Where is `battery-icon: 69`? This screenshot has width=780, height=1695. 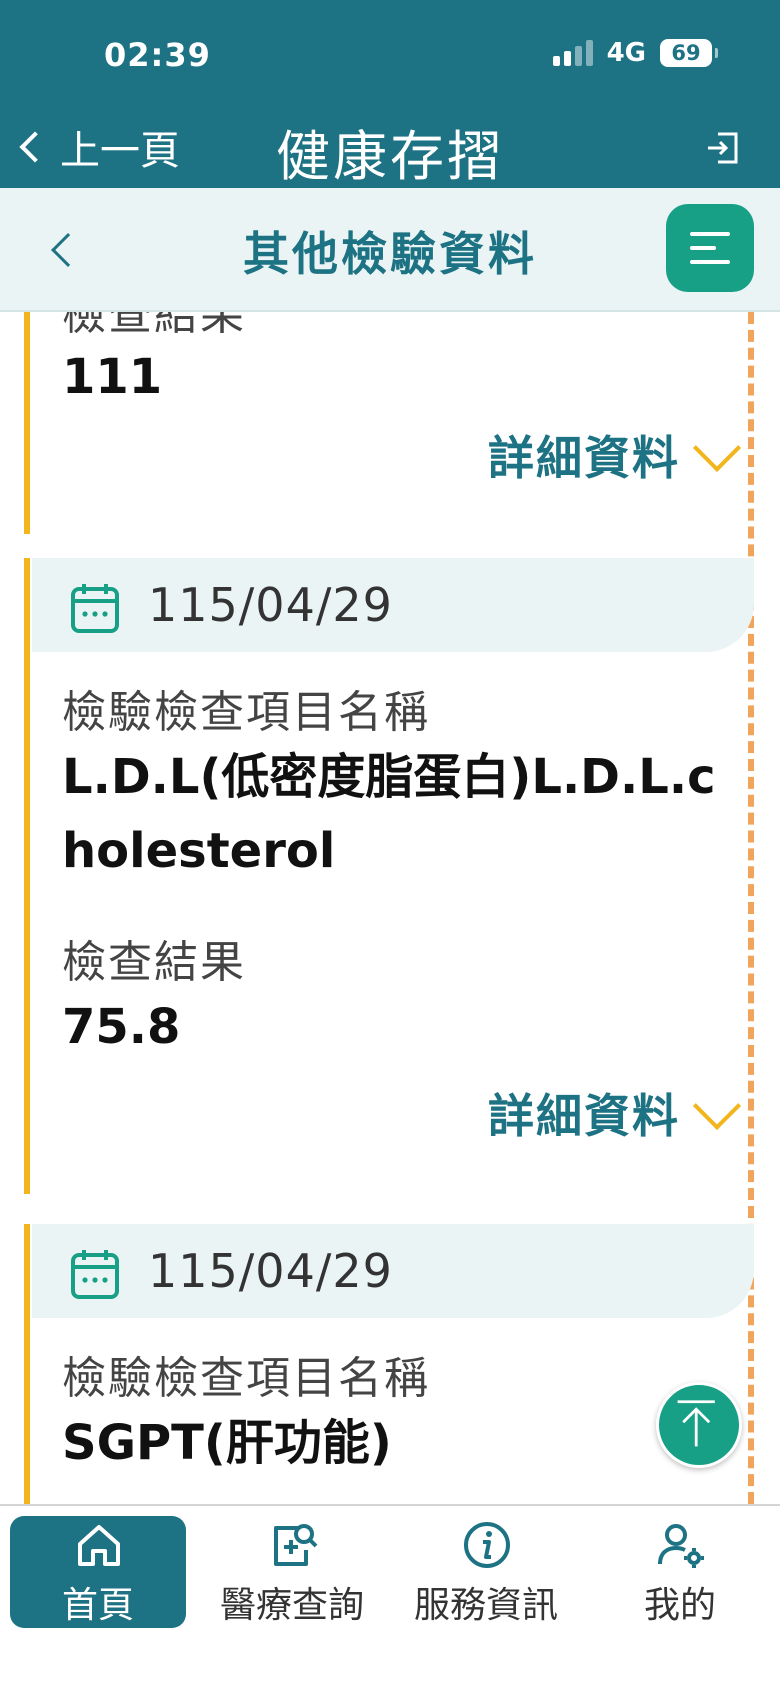
battery-icon: 69 is located at coordinates (689, 53).